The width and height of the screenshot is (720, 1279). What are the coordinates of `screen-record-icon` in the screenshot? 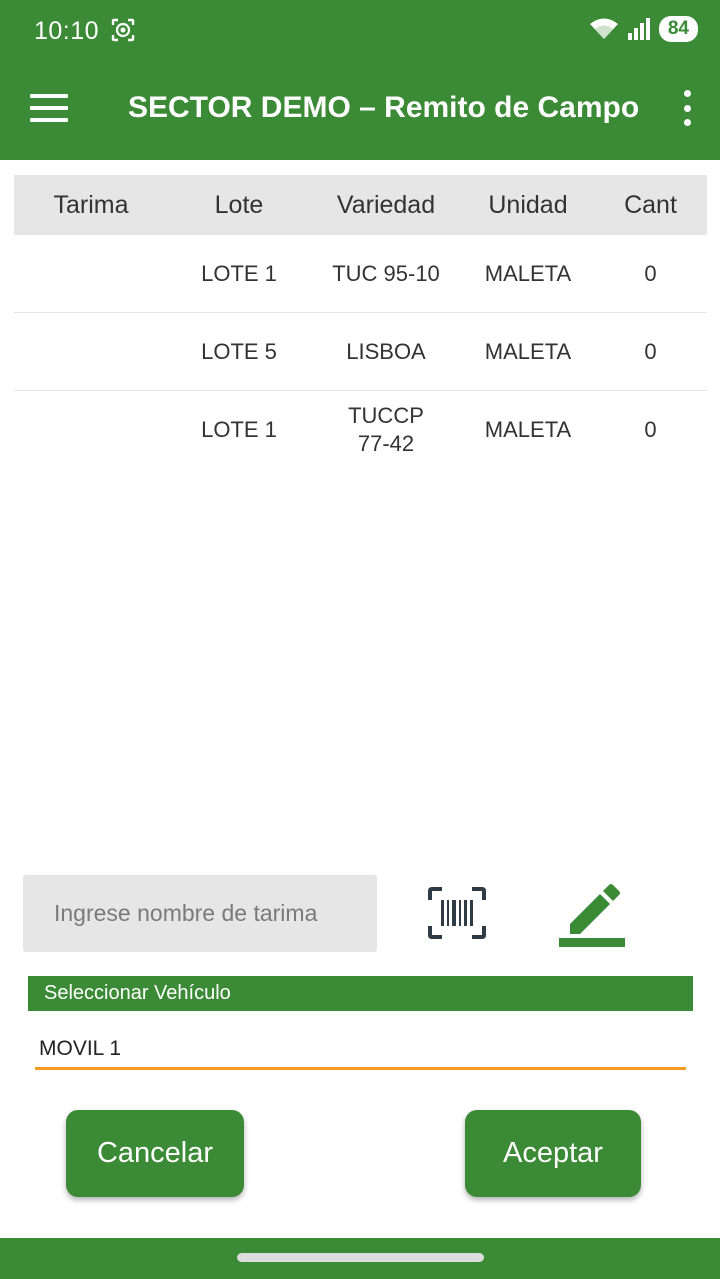 It's located at (123, 30).